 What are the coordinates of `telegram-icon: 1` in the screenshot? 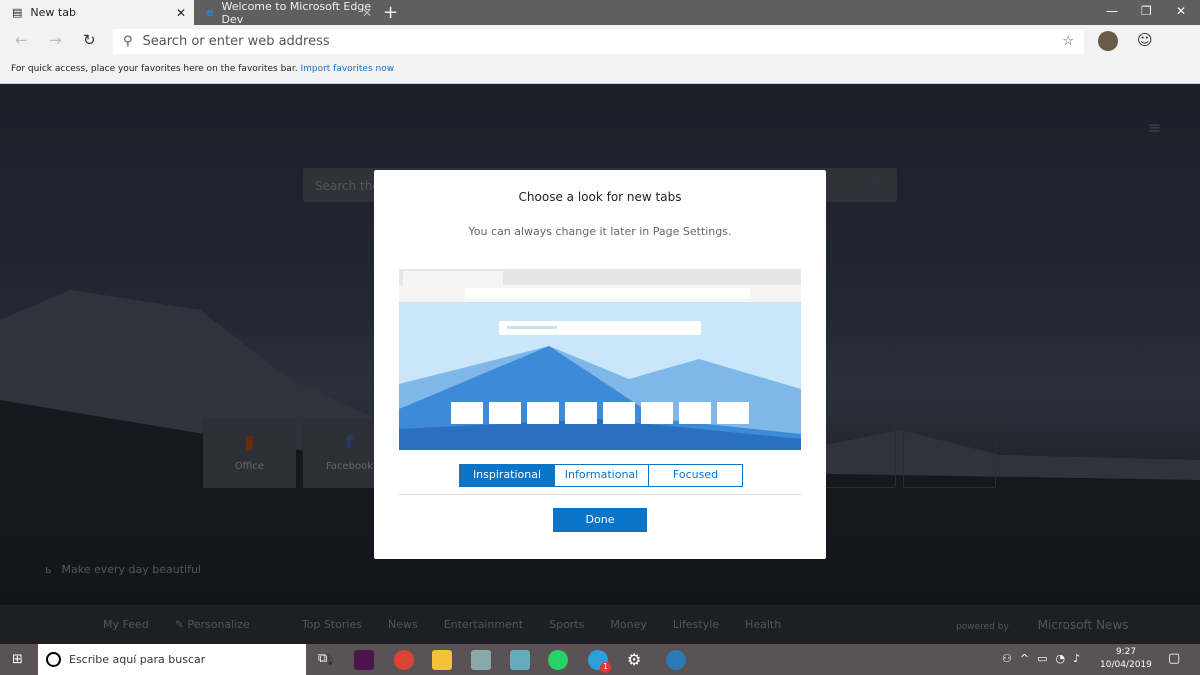 It's located at (599, 661).